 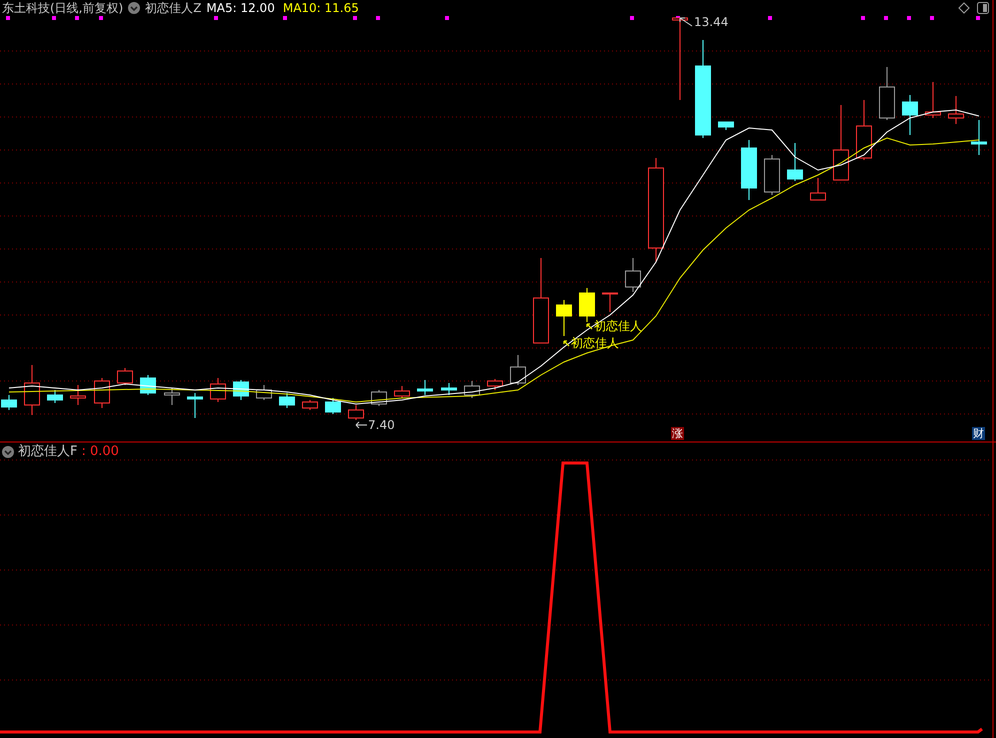 What do you see at coordinates (173, 7) in the screenshot?
I see `indicator-name: 初恋佳人Z` at bounding box center [173, 7].